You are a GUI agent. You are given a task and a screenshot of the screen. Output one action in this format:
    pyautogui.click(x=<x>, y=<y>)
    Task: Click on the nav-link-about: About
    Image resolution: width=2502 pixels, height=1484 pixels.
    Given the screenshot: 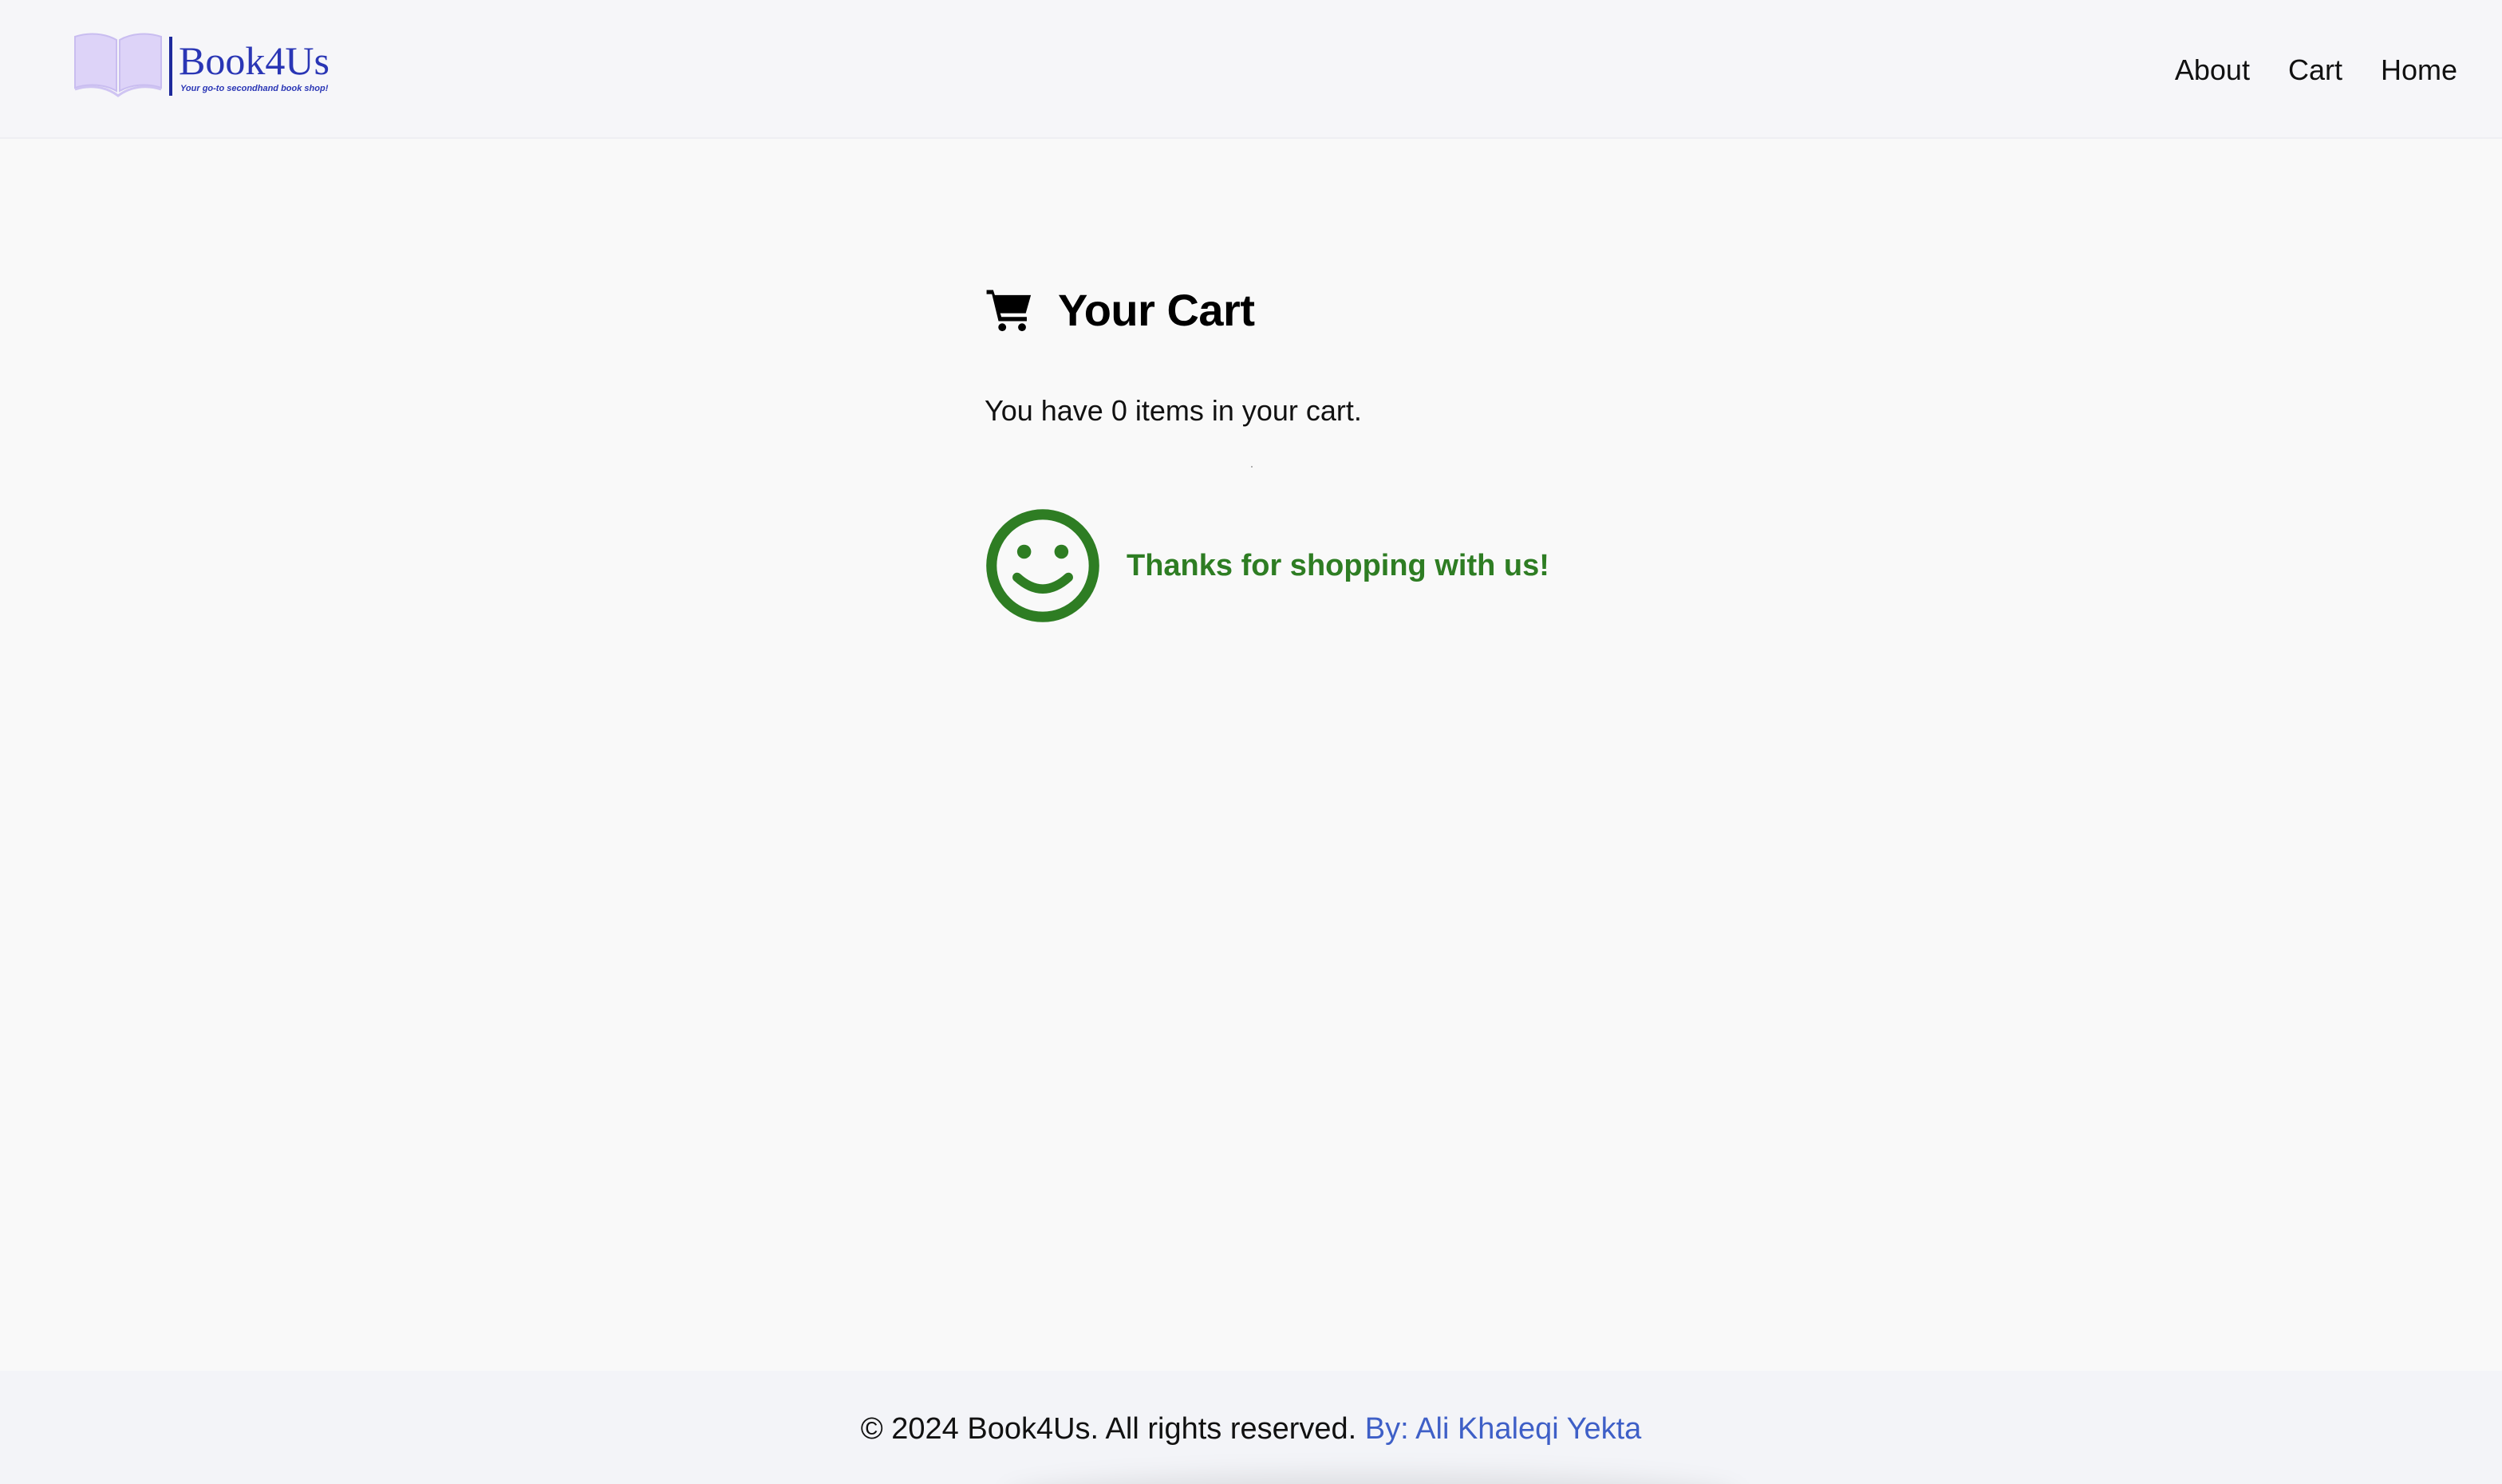 What is the action you would take?
    pyautogui.click(x=2212, y=70)
    